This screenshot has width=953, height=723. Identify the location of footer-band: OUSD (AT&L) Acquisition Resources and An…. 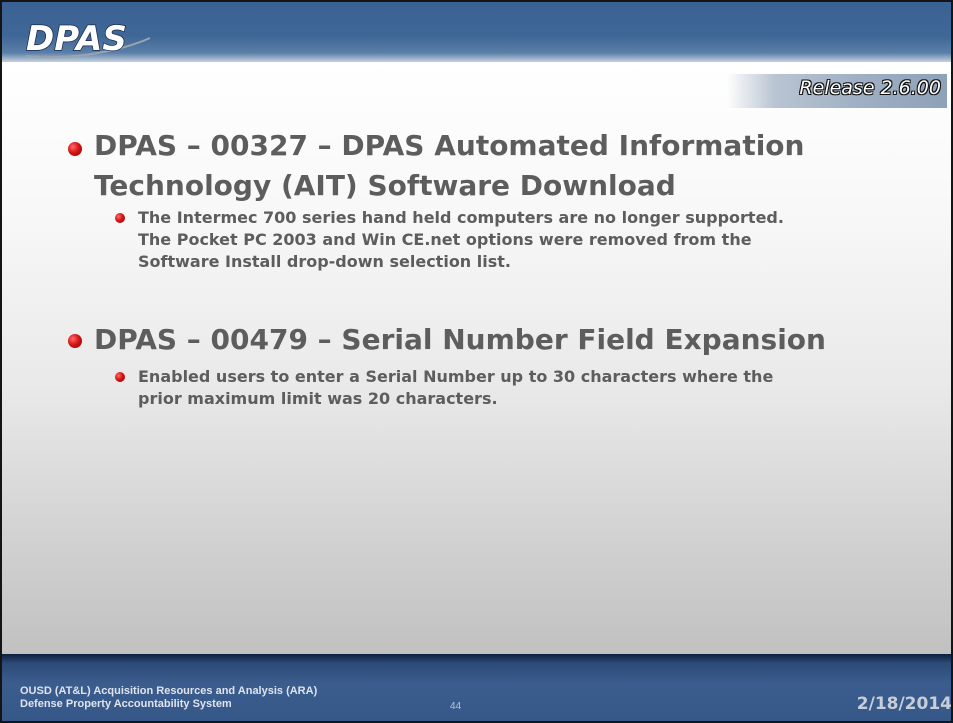
(476, 687).